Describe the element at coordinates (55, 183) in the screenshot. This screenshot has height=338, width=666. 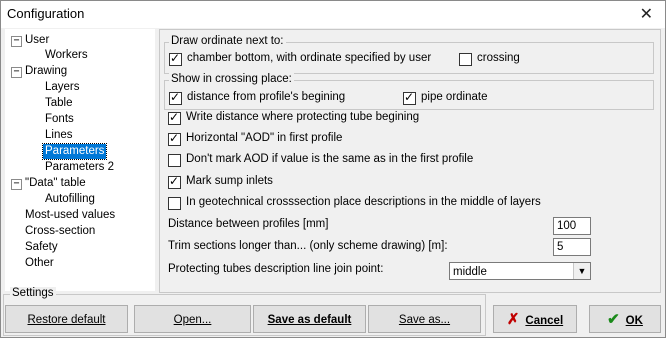
I see `tree-item-data-table: "Data" table` at that location.